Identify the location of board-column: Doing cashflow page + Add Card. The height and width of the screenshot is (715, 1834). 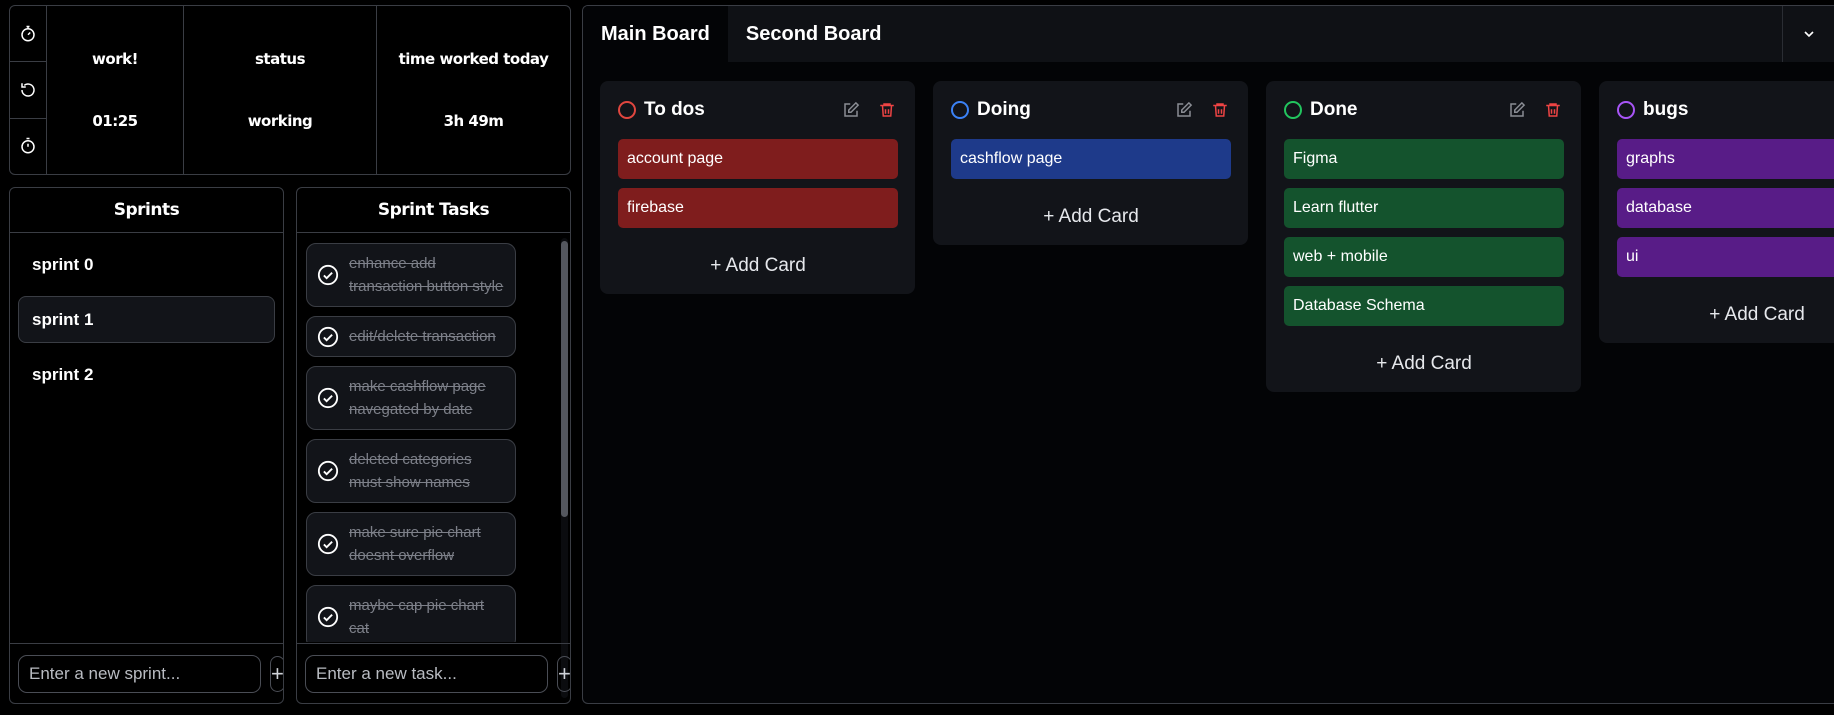
(1090, 163).